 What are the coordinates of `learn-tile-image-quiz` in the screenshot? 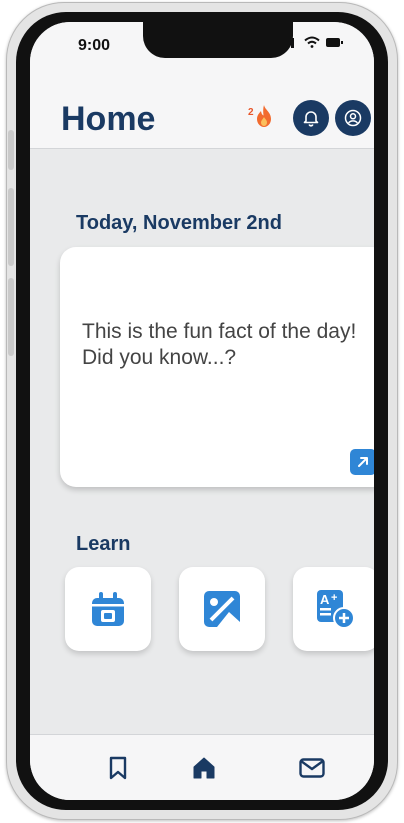 It's located at (222, 609).